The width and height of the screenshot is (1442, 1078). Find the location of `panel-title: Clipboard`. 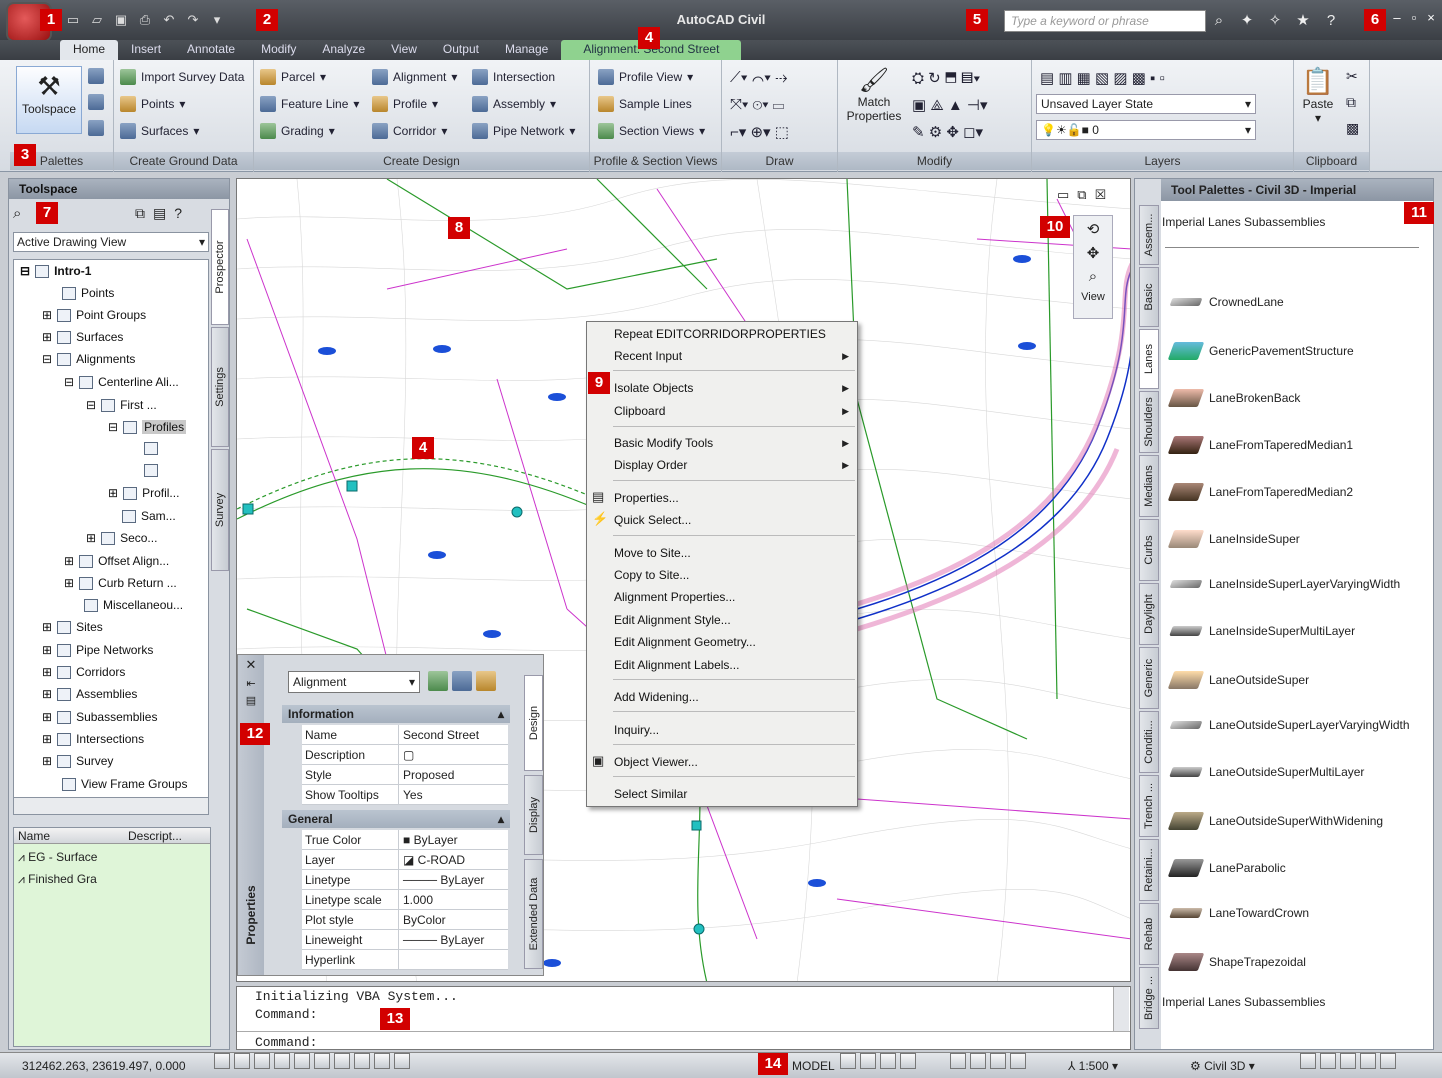

panel-title: Clipboard is located at coordinates (1331, 161).